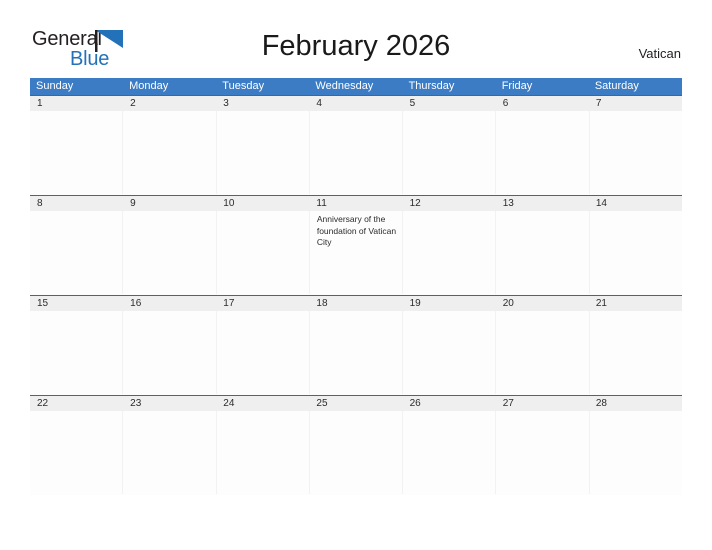 This screenshot has width=712, height=550. Describe the element at coordinates (322, 403) in the screenshot. I see `day-number: 25` at that location.